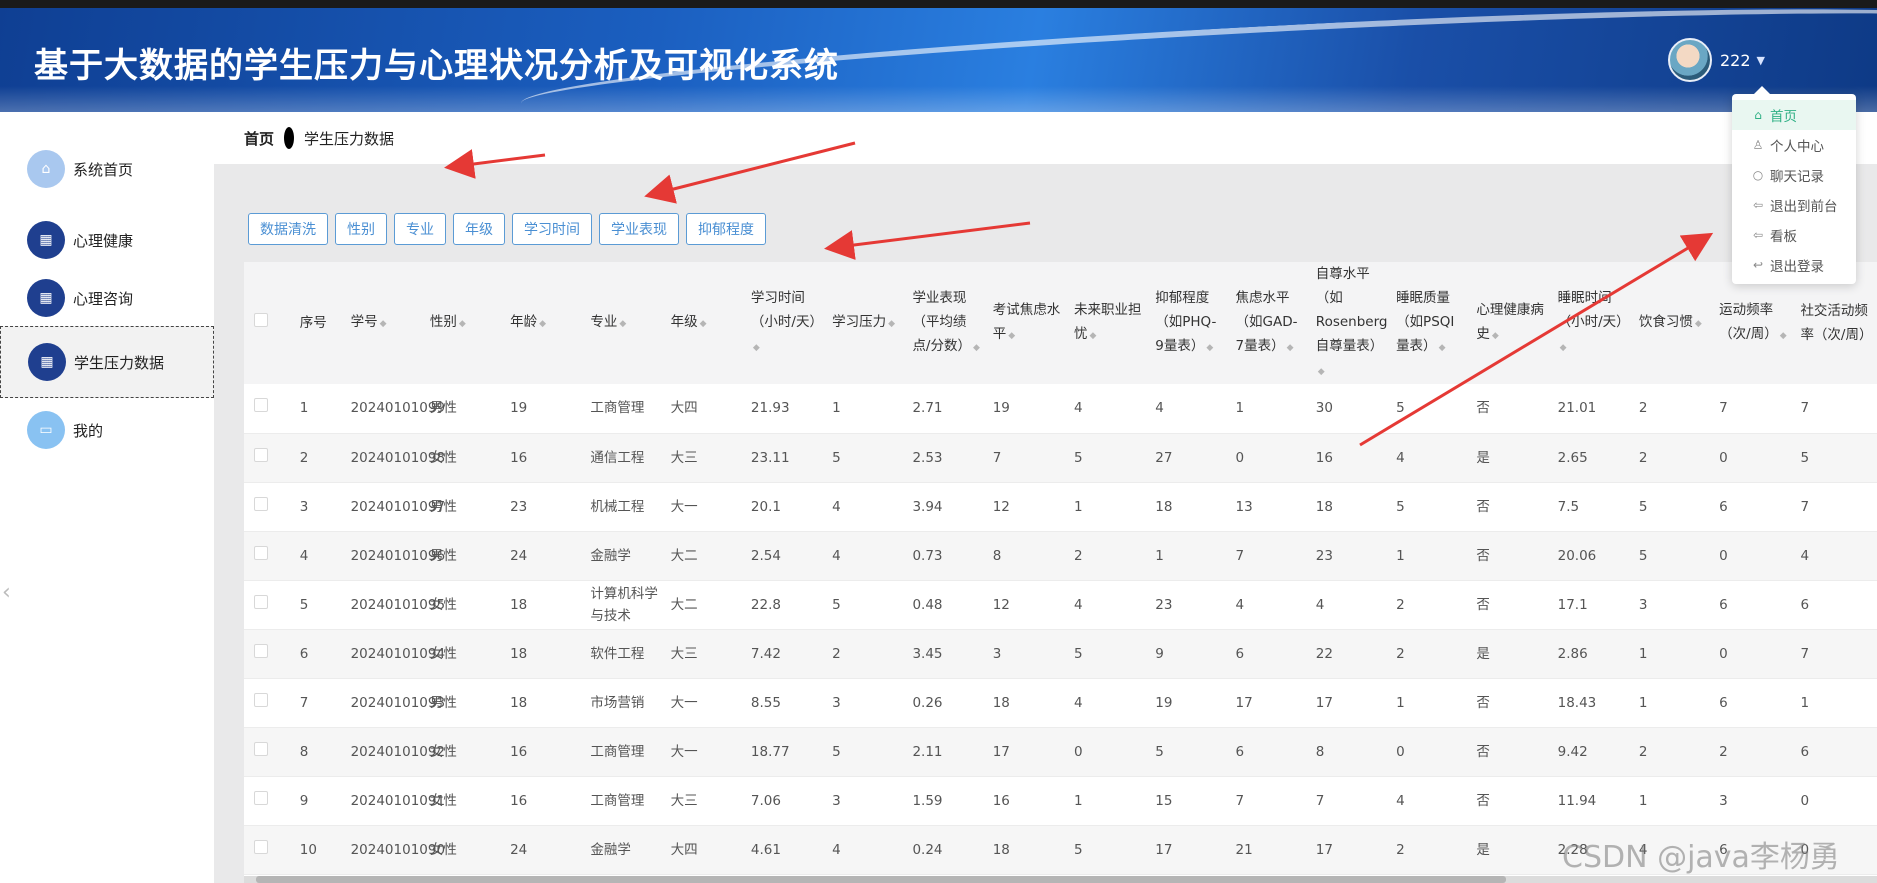  Describe the element at coordinates (1189, 323) in the screenshot. I see `column-header: 抑郁程度（如PHQ-9量表） ◆` at that location.